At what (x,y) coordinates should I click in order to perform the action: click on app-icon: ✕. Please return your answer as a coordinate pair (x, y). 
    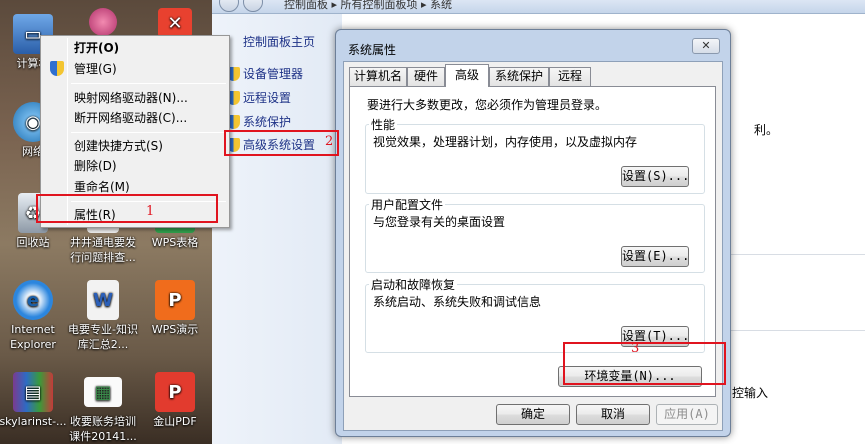
    Looking at the image, I should click on (175, 23).